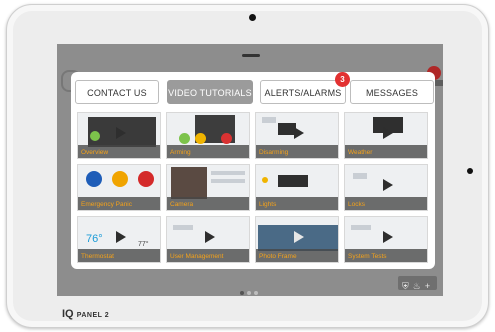  What do you see at coordinates (303, 92) in the screenshot?
I see `tab-alerts-alarms: ALERTS/ALARMS` at bounding box center [303, 92].